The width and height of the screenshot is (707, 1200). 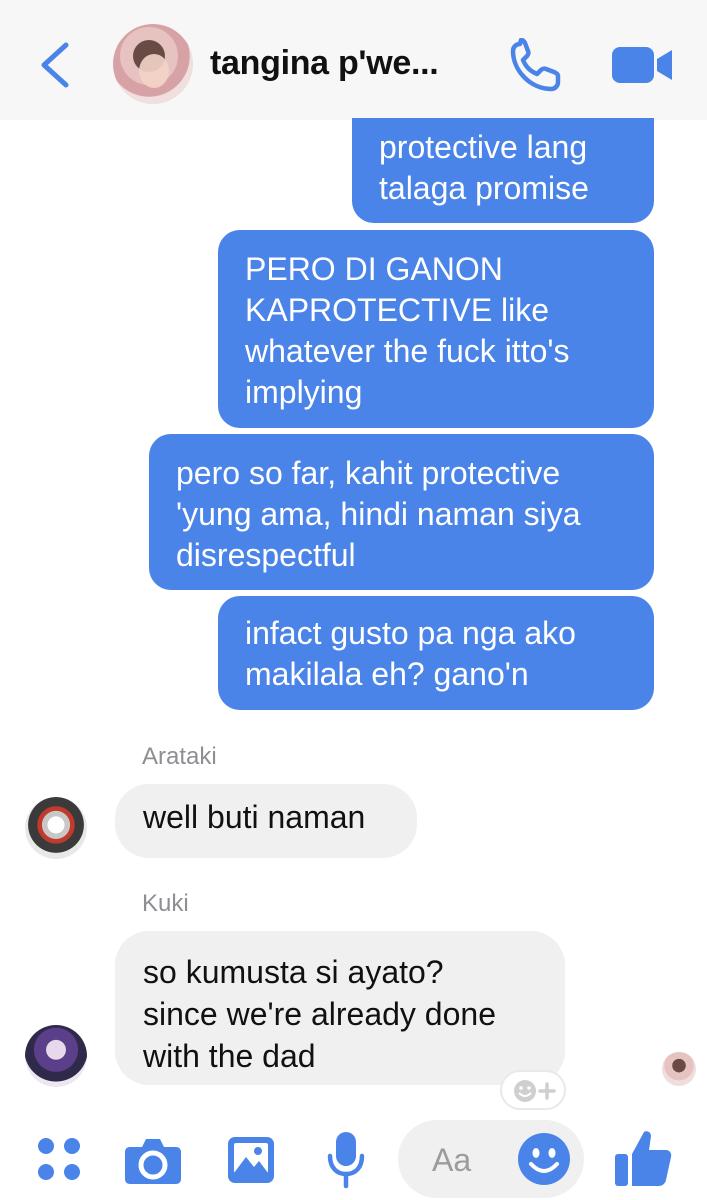 What do you see at coordinates (60, 1160) in the screenshot?
I see `apps-icon` at bounding box center [60, 1160].